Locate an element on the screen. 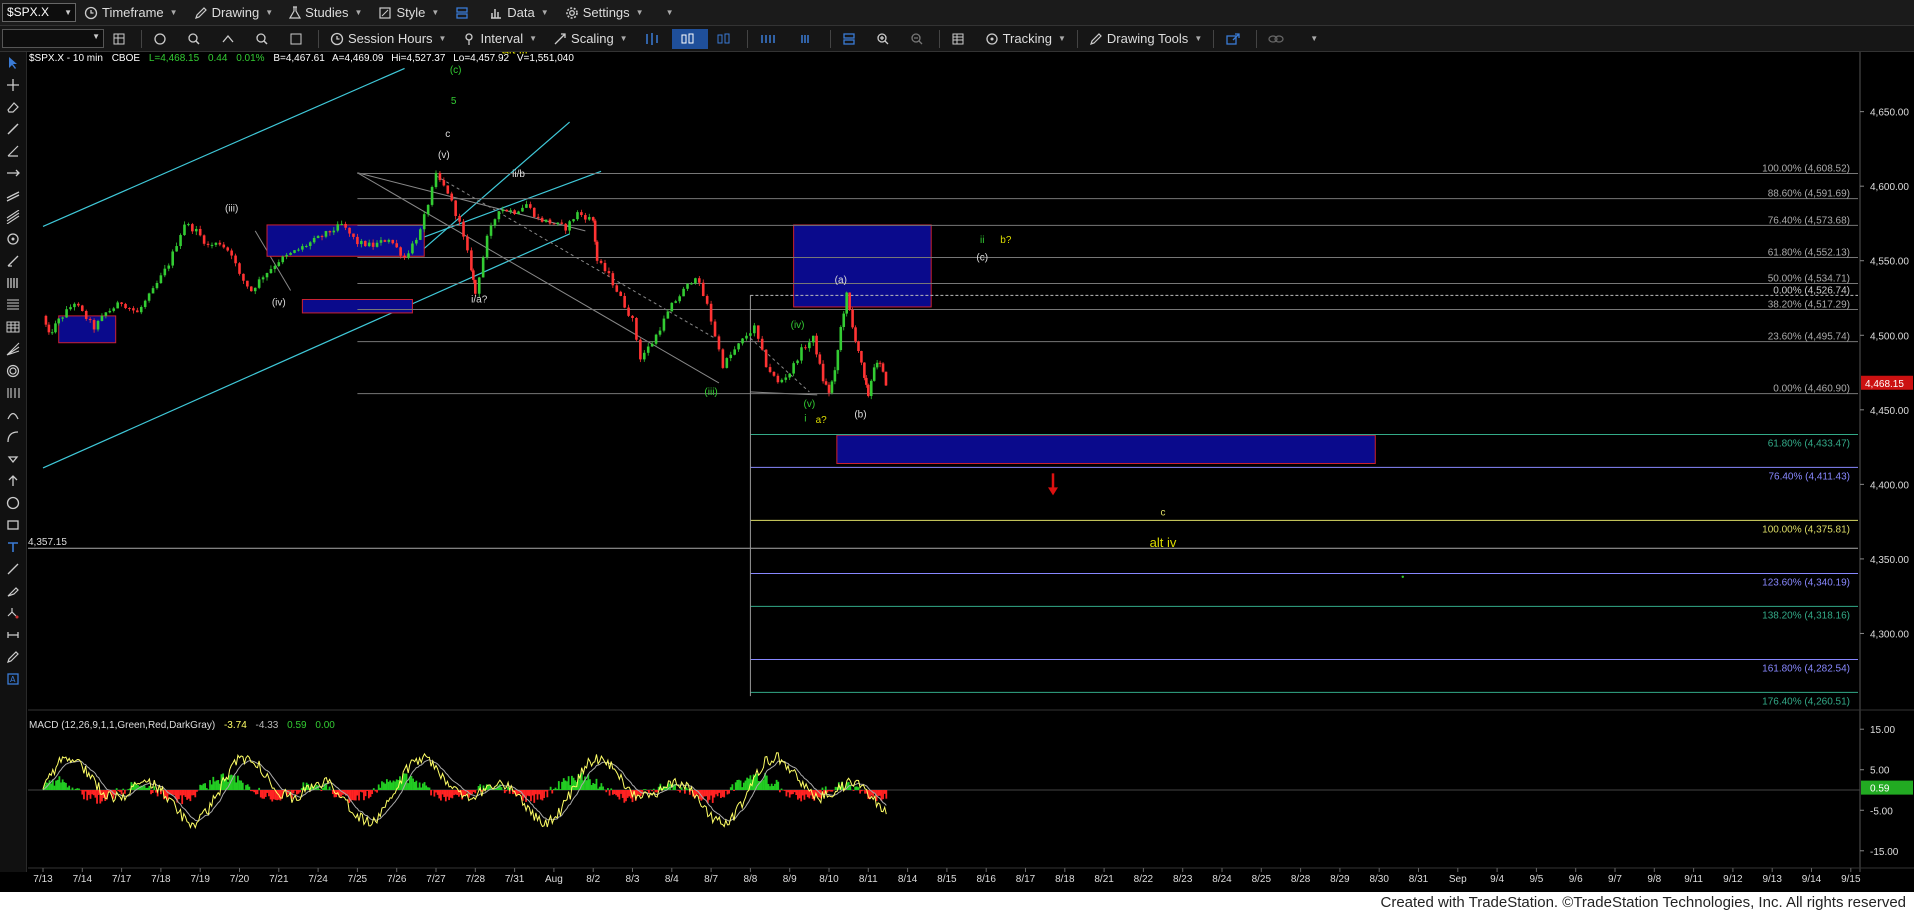 The height and width of the screenshot is (914, 1914). data-menu: Data ▼ is located at coordinates (518, 12).